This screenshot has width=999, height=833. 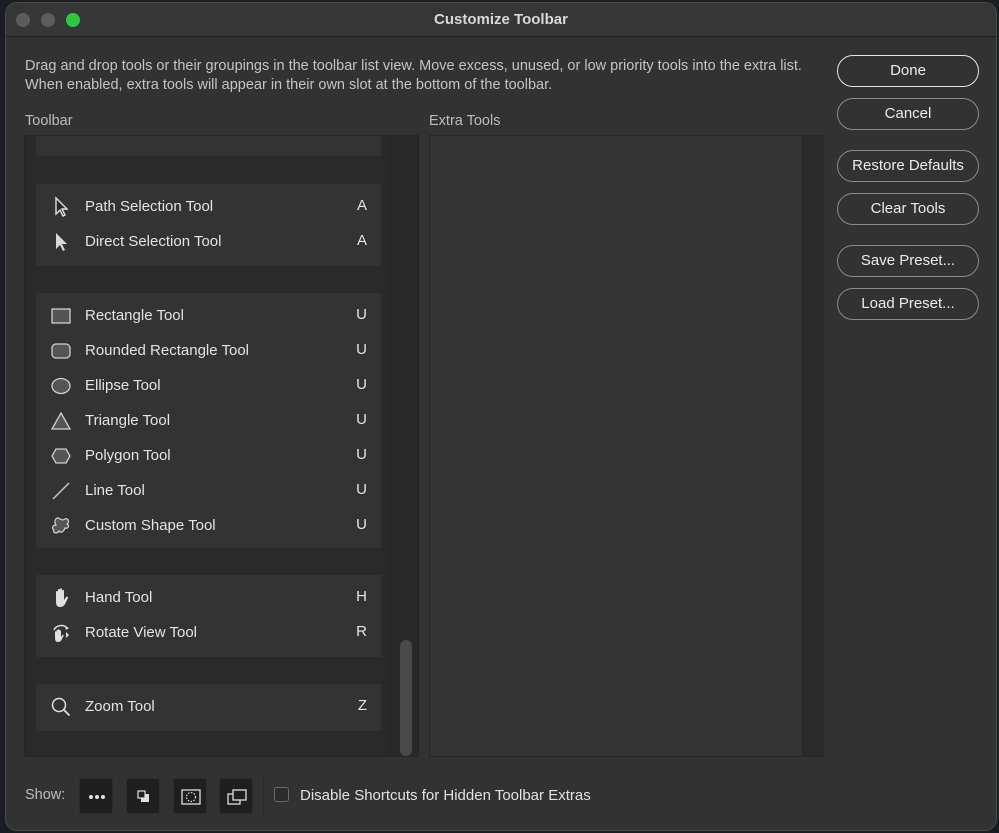 What do you see at coordinates (908, 166) in the screenshot?
I see `restore-defaults-button: Restore Defaults` at bounding box center [908, 166].